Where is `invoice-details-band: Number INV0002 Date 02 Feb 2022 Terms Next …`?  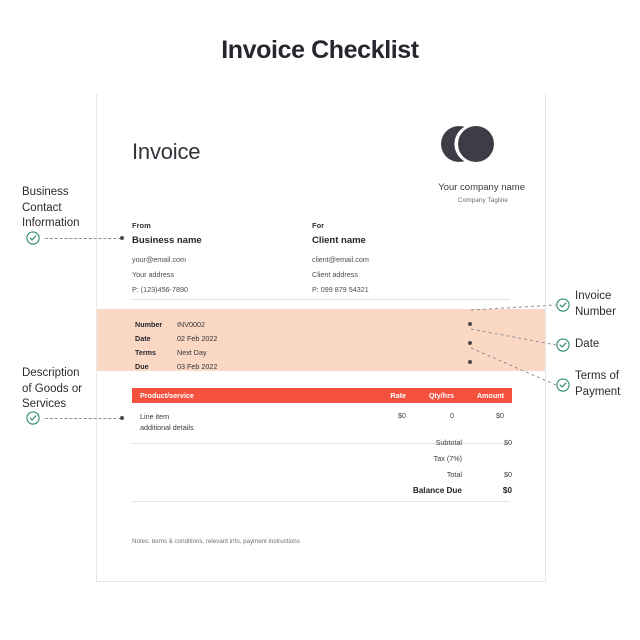 invoice-details-band: Number INV0002 Date 02 Feb 2022 Terms Next … is located at coordinates (321, 340).